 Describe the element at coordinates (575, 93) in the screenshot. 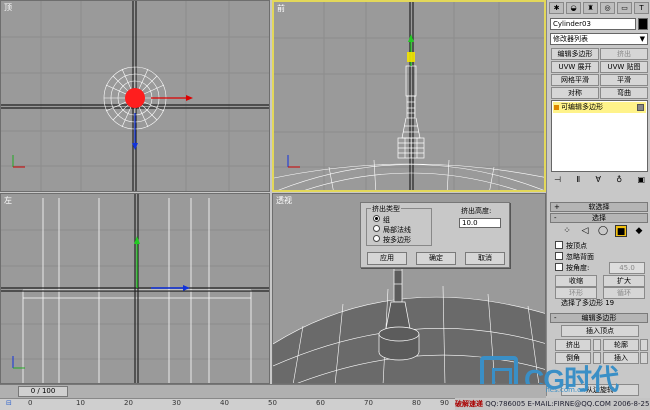

I see `modifier-button: 对称` at that location.